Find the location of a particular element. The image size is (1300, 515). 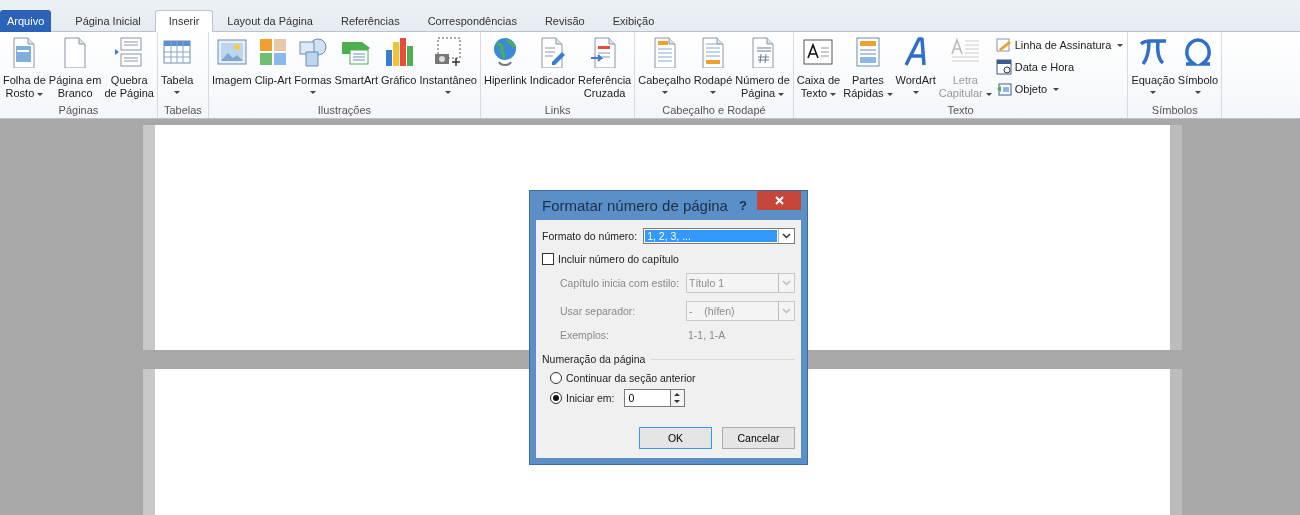

group-label: Páginas is located at coordinates (78, 110).